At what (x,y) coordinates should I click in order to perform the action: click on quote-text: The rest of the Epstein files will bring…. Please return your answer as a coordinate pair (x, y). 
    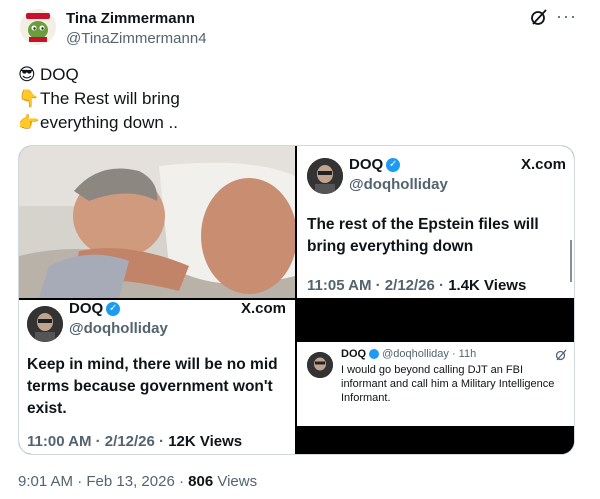
    Looking at the image, I should click on (423, 235).